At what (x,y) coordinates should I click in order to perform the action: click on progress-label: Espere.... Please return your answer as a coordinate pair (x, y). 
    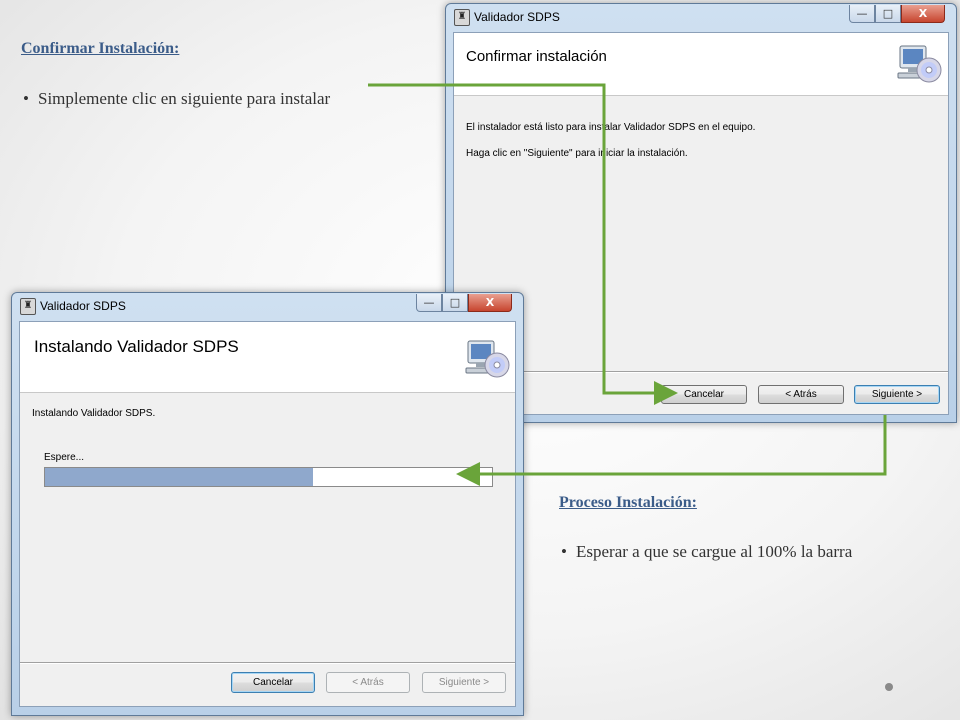
    Looking at the image, I should click on (64, 457).